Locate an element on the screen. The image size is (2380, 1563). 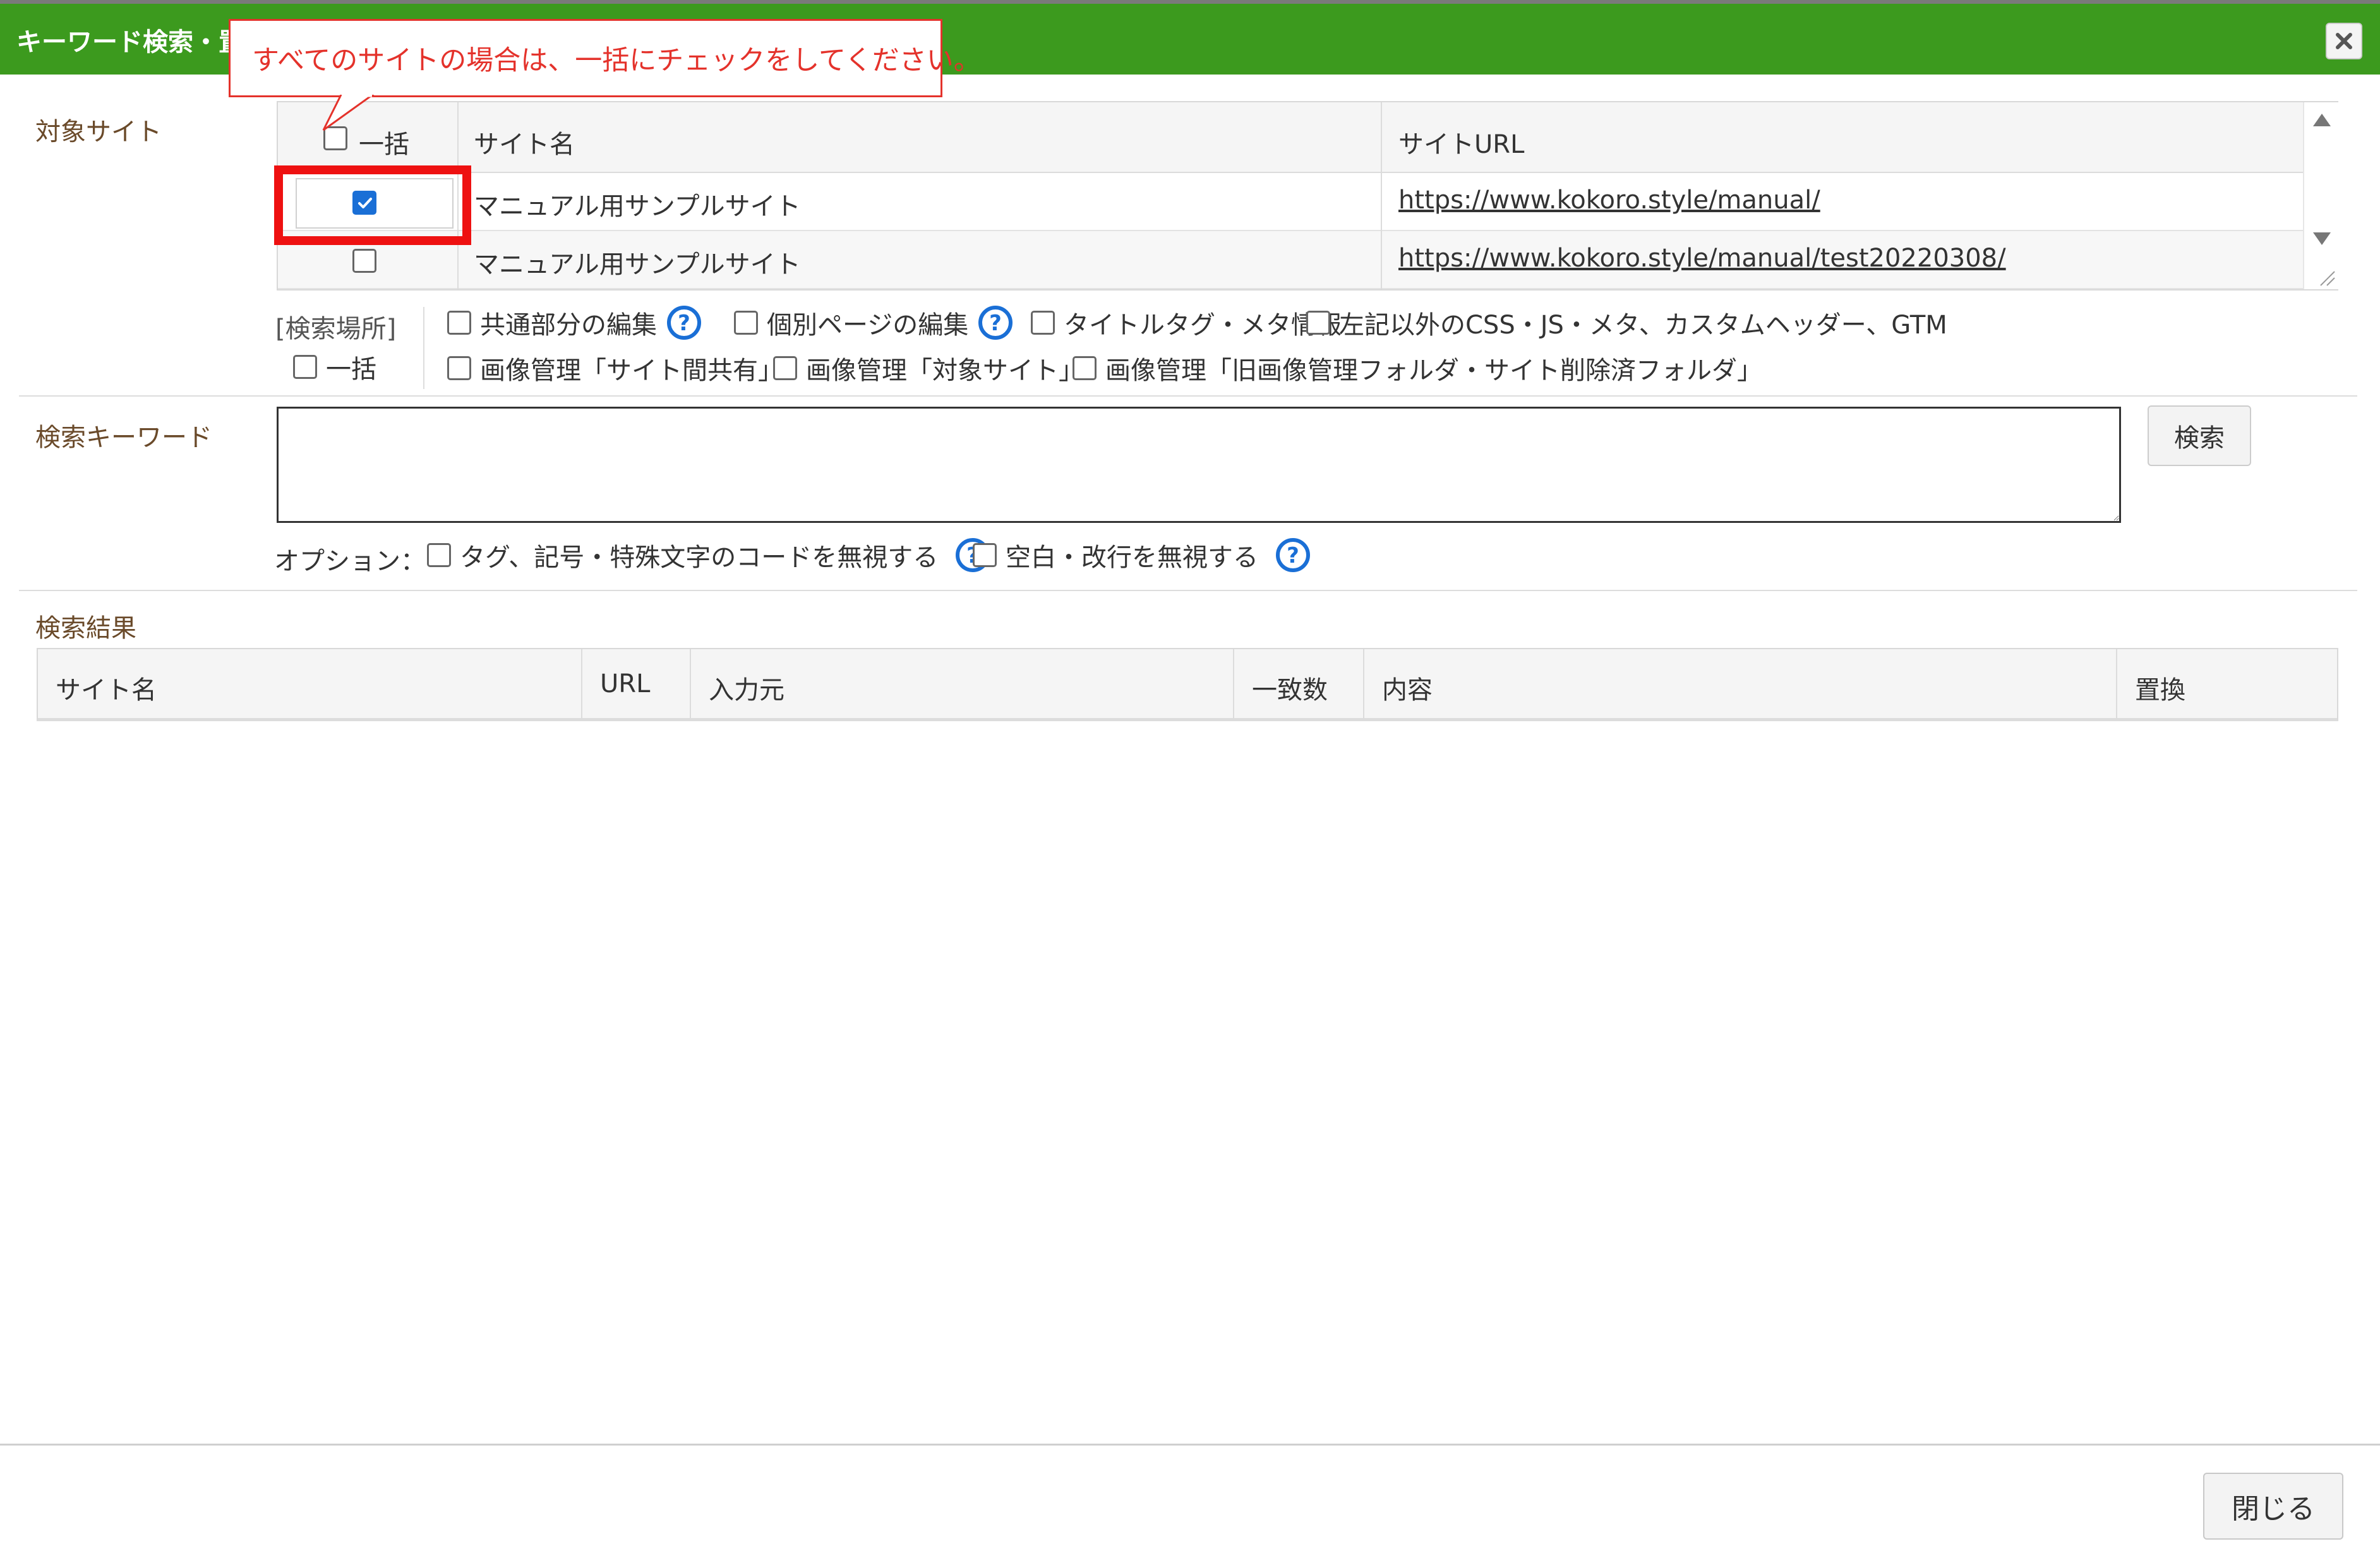
search-location-label: [検索場所] is located at coordinates (336, 329).